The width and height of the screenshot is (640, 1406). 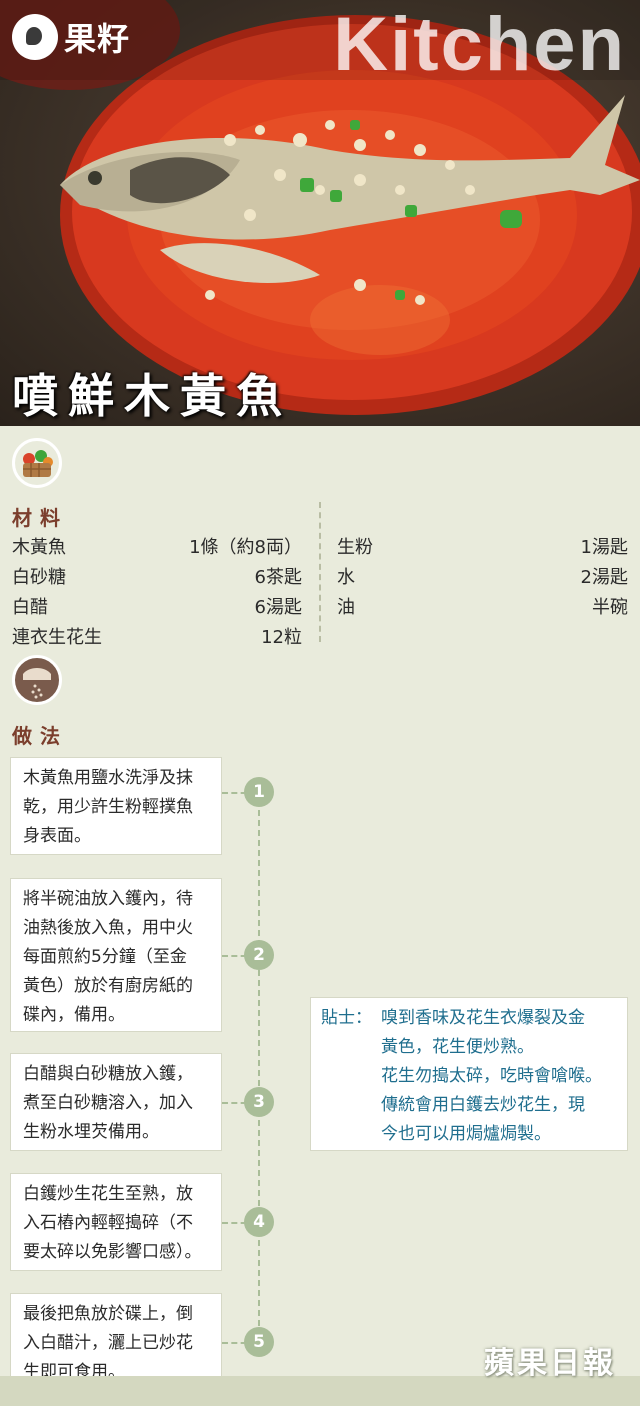 What do you see at coordinates (157, 606) in the screenshot?
I see `ingredient-row: 白醋 6湯匙` at bounding box center [157, 606].